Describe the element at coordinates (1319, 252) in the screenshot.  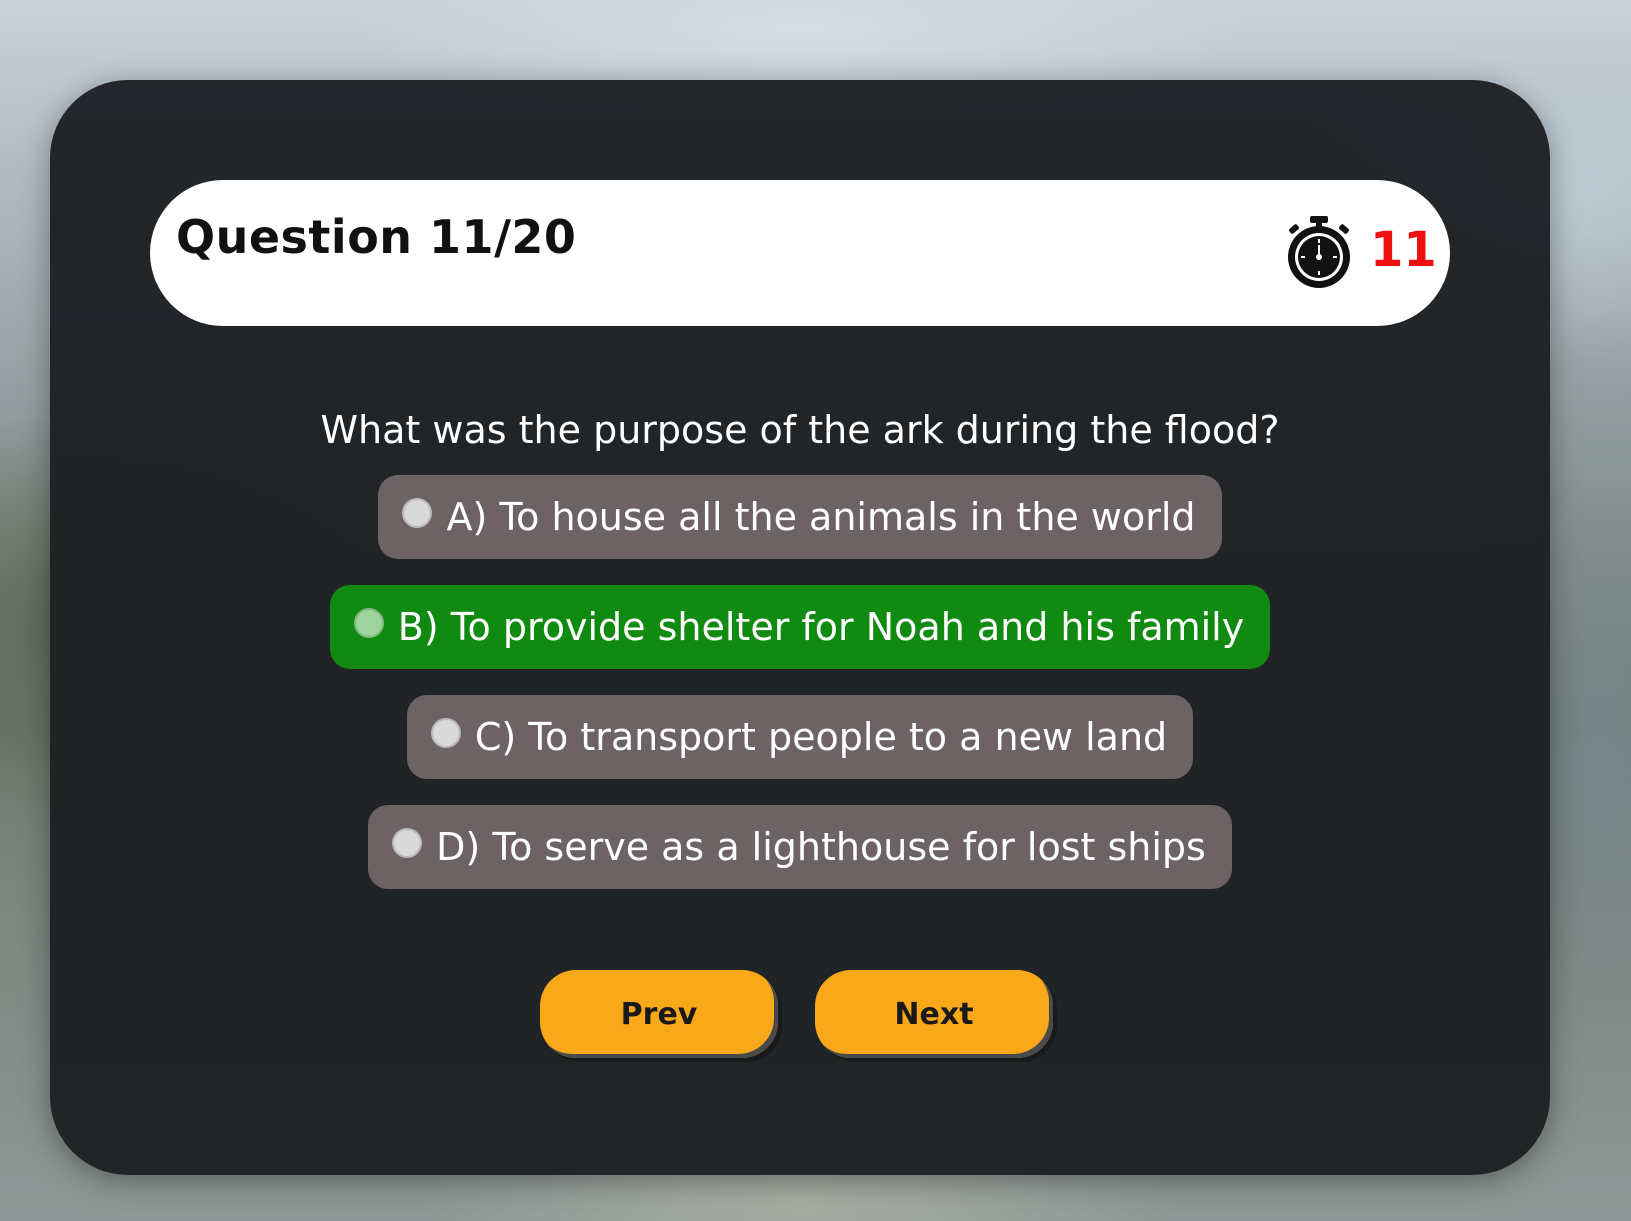
I see `stopwatch-icon` at that location.